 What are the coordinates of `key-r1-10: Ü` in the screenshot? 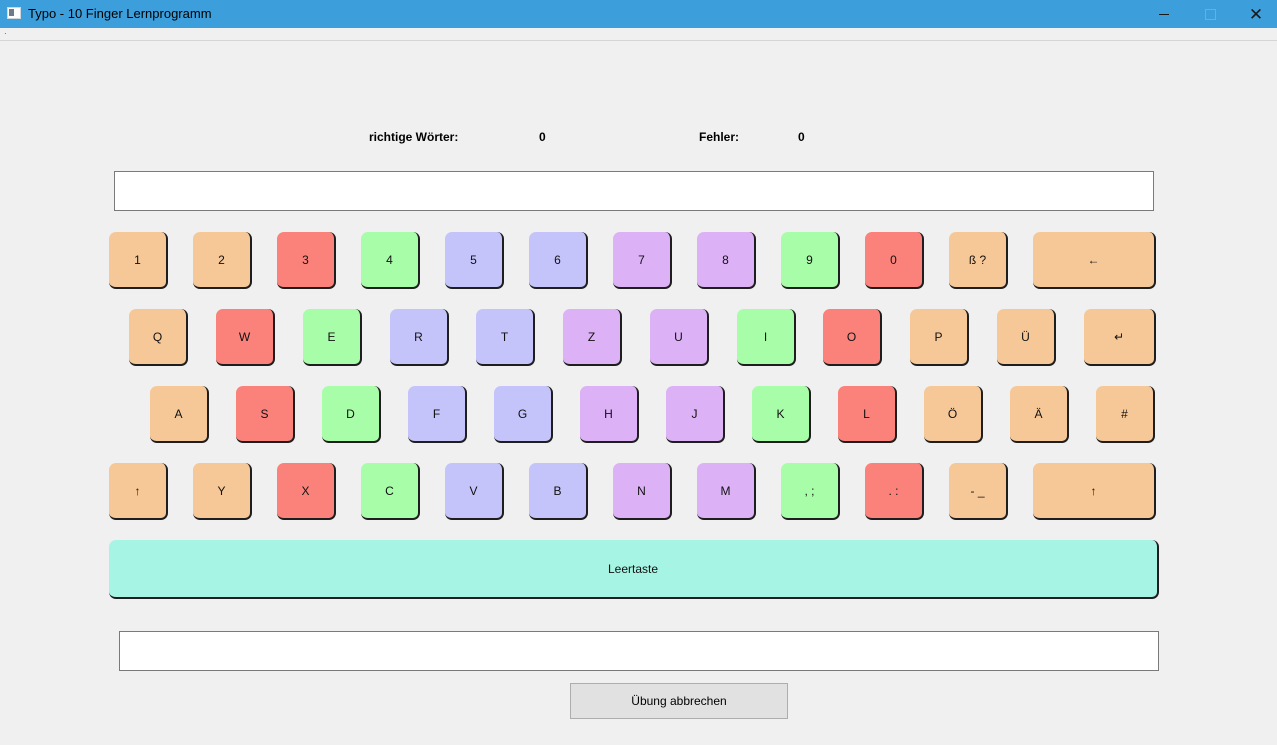 It's located at (1026, 337).